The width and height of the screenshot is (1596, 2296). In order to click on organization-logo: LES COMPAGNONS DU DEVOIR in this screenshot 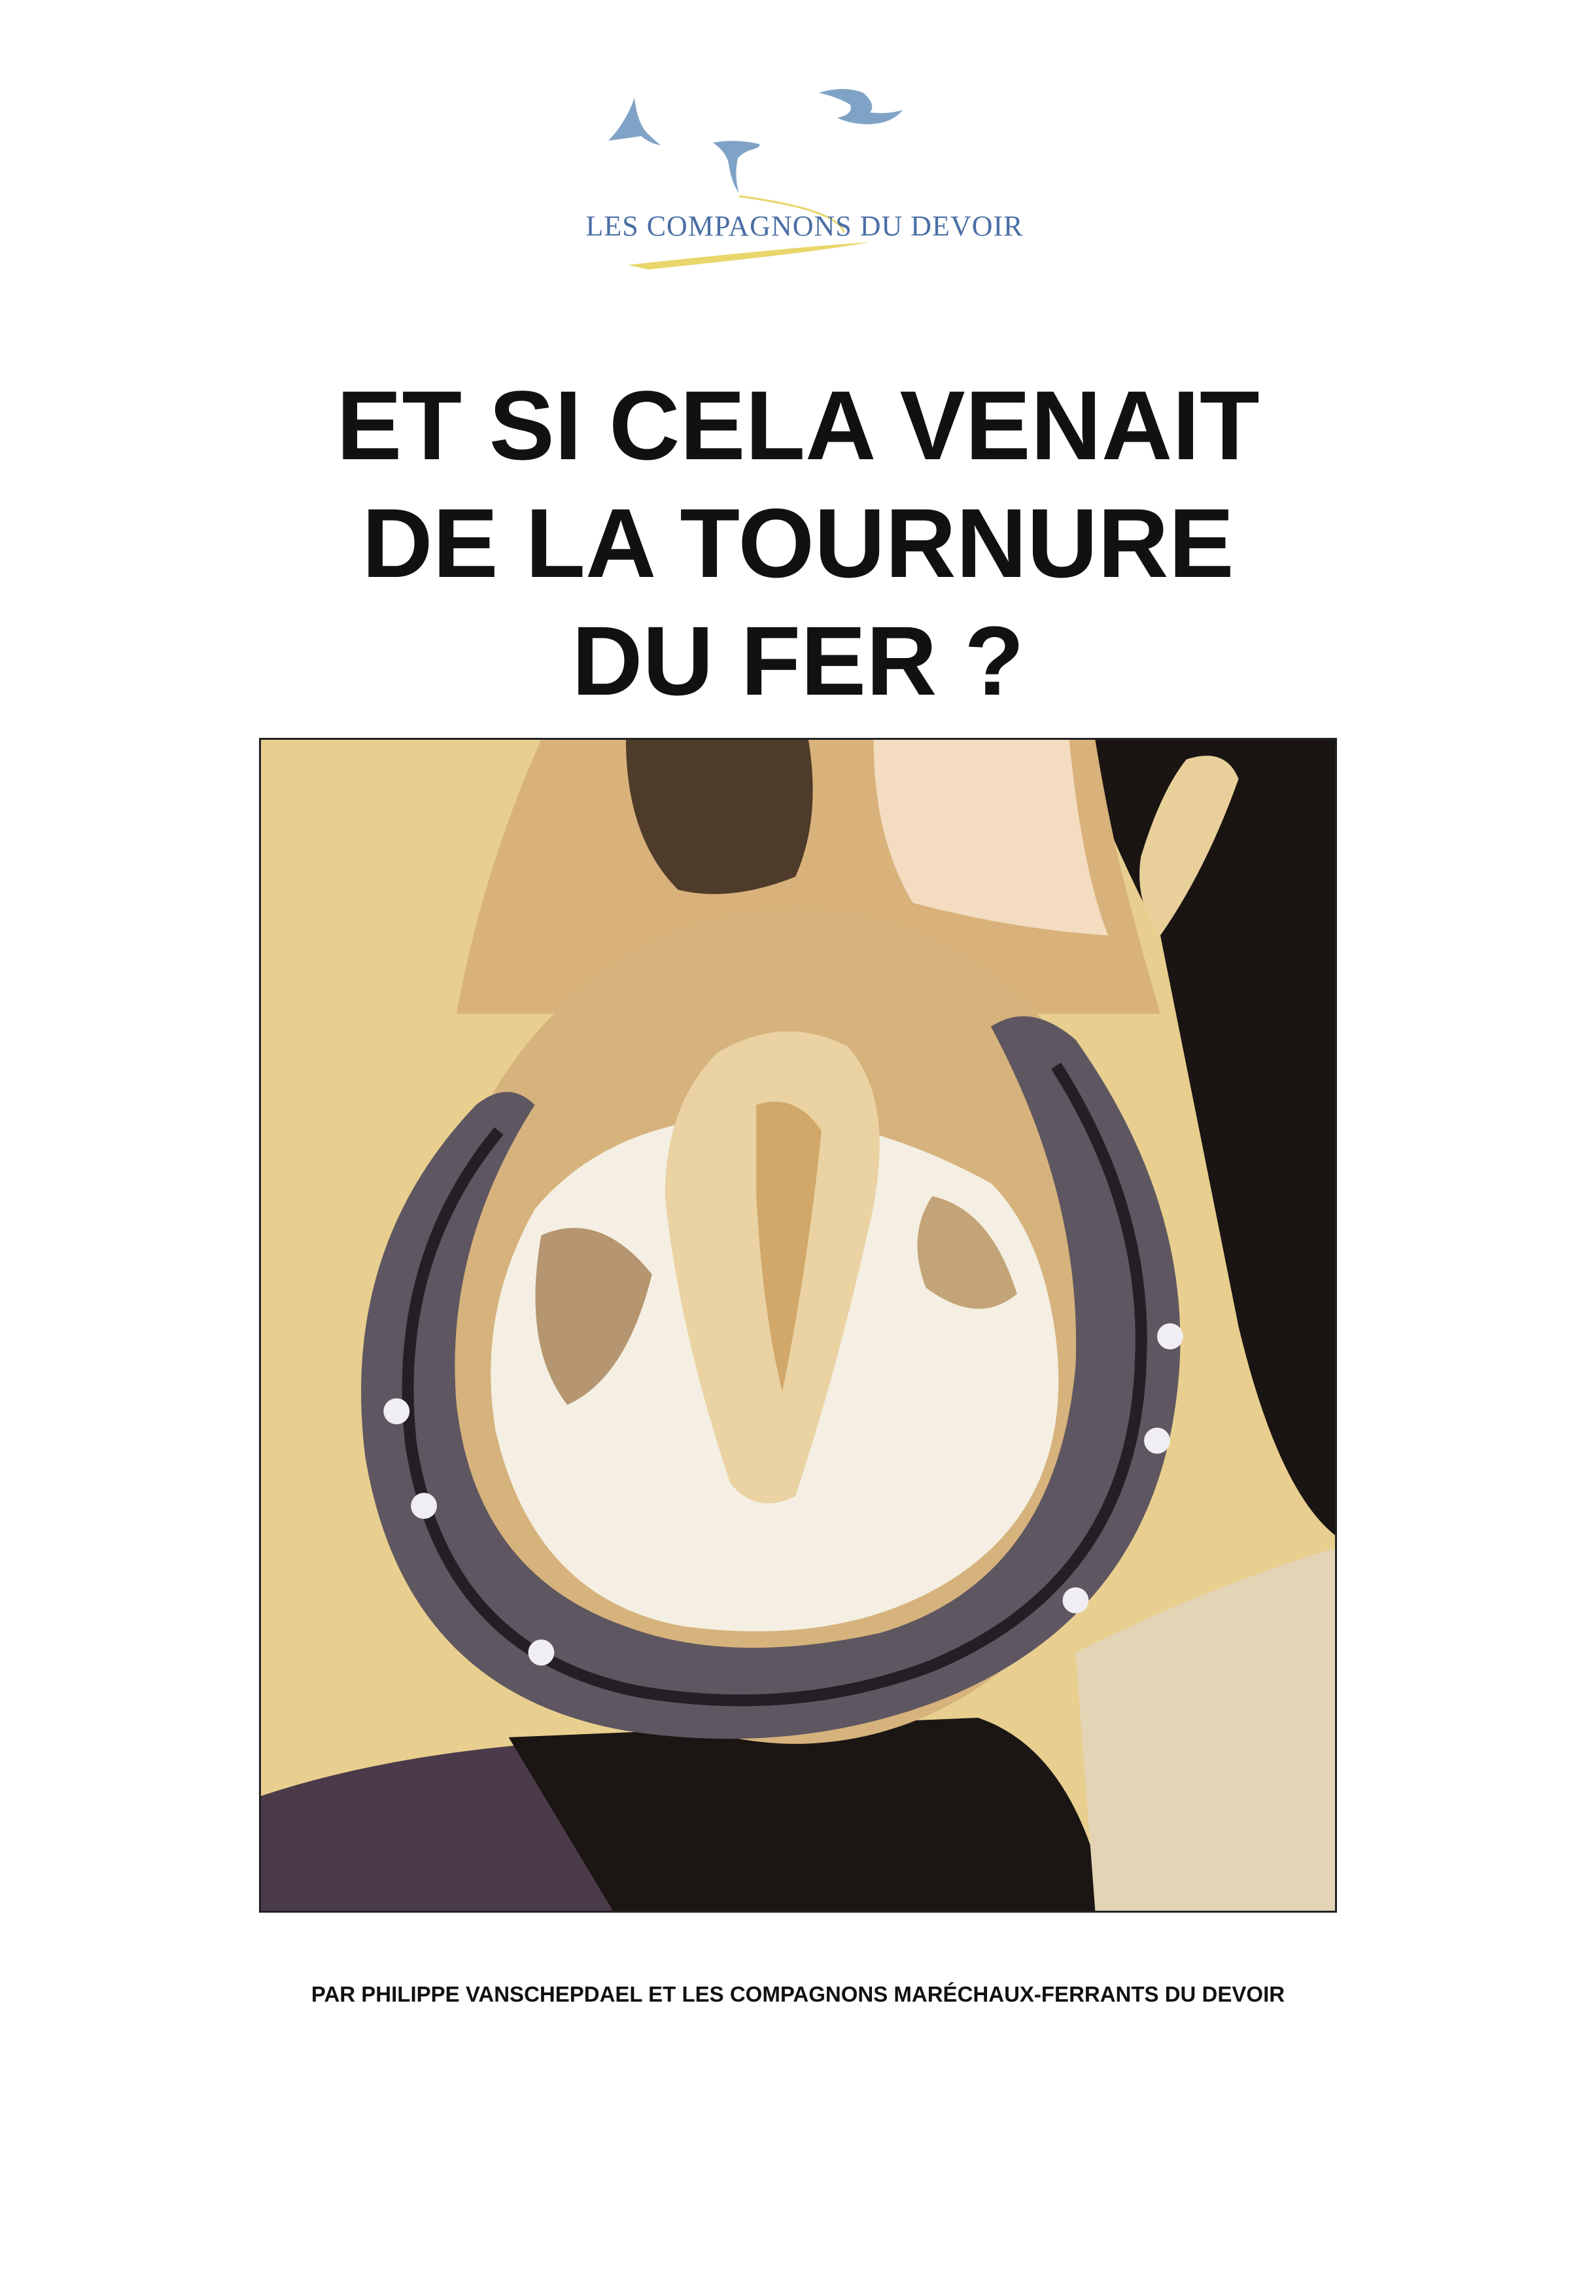, I will do `click(805, 183)`.